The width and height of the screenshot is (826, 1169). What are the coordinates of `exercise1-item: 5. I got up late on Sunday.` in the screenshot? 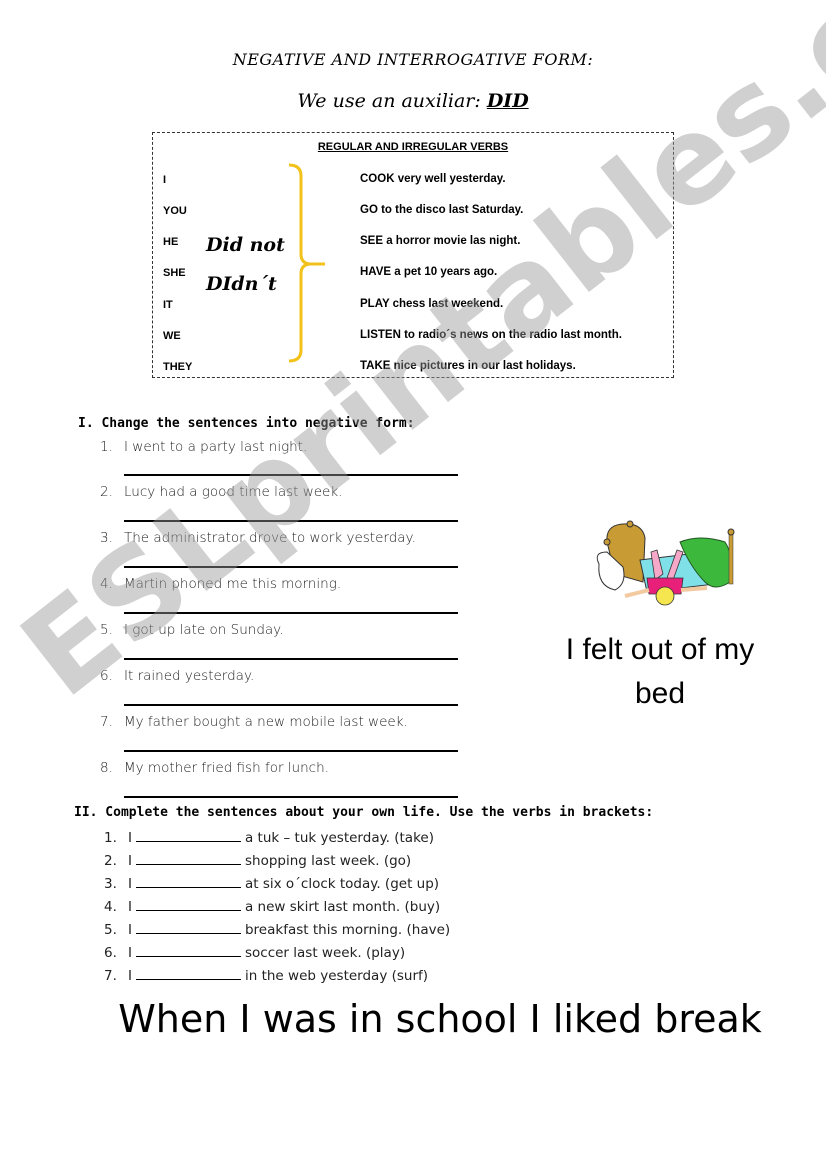 It's located at (192, 630).